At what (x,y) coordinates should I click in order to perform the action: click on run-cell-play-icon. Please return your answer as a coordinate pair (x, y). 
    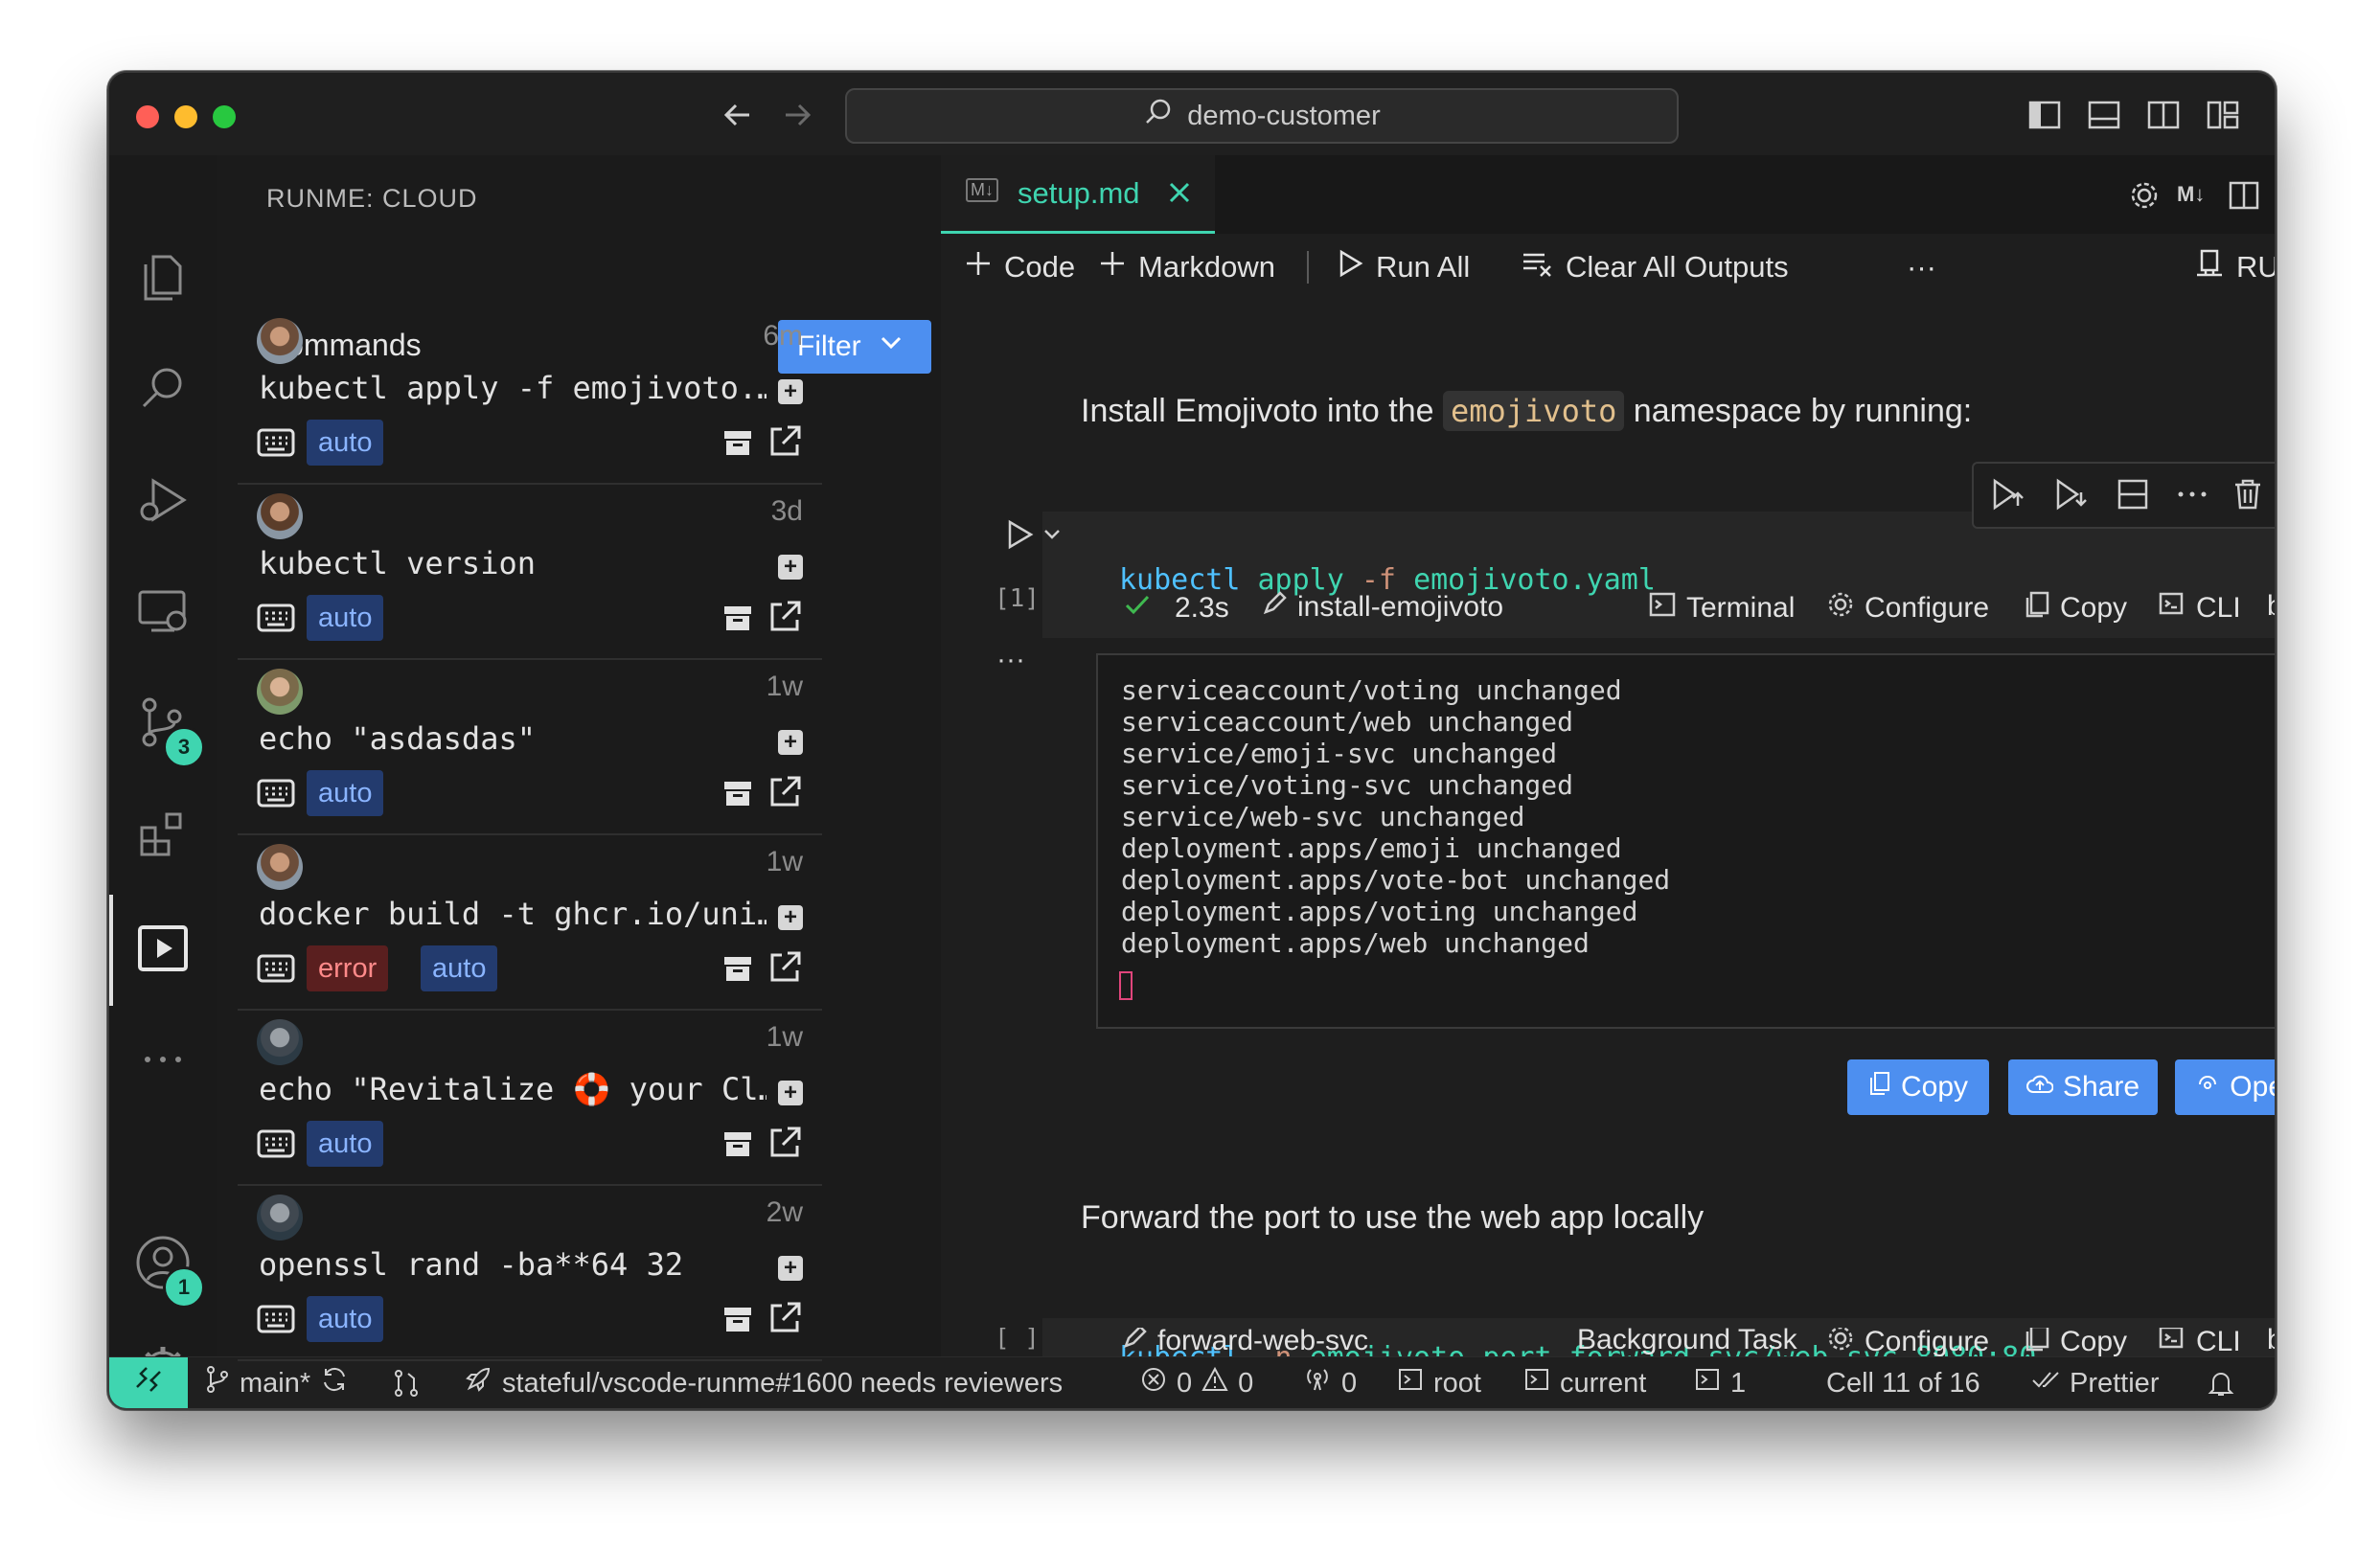
    Looking at the image, I should click on (1019, 537).